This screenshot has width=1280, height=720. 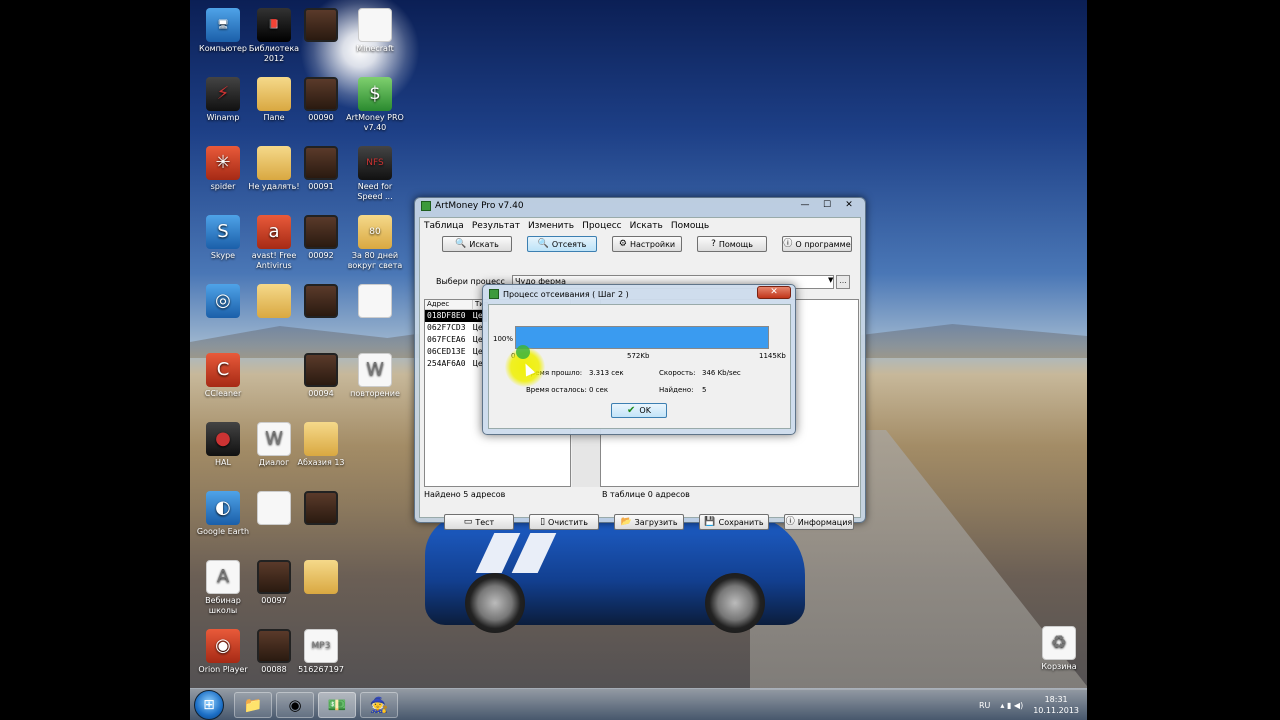 I want to click on menu-process: Процесс, so click(x=602, y=226).